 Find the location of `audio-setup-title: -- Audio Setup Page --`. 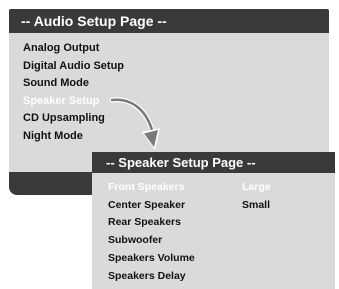

audio-setup-title: -- Audio Setup Page -- is located at coordinates (169, 21).